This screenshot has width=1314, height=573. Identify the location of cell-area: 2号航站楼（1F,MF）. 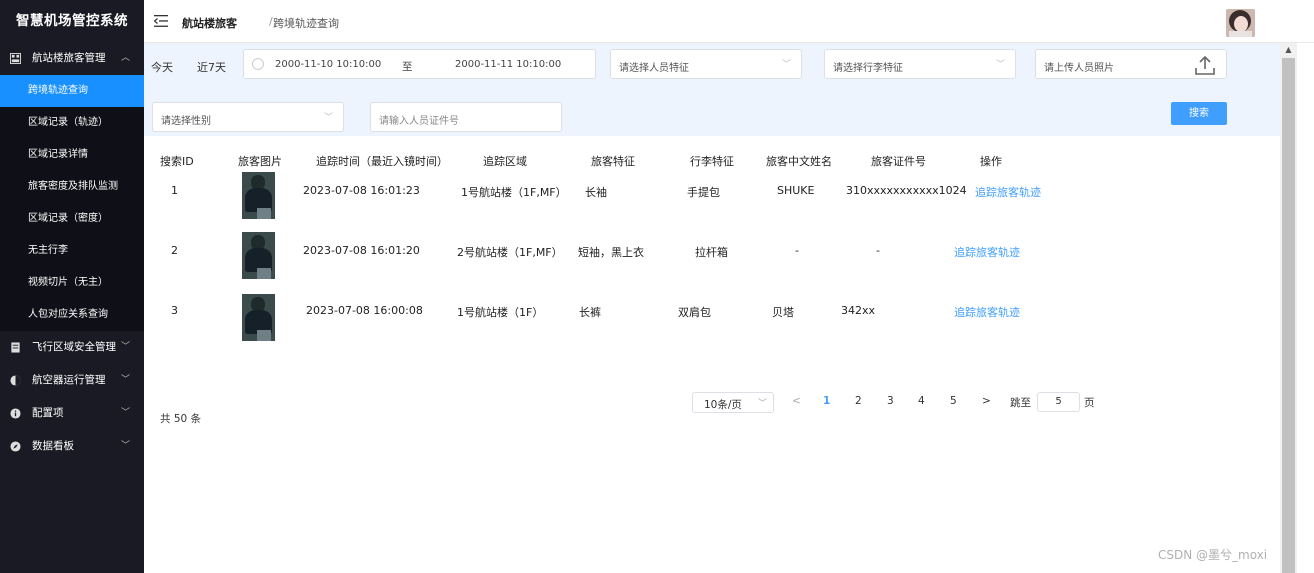
(510, 252).